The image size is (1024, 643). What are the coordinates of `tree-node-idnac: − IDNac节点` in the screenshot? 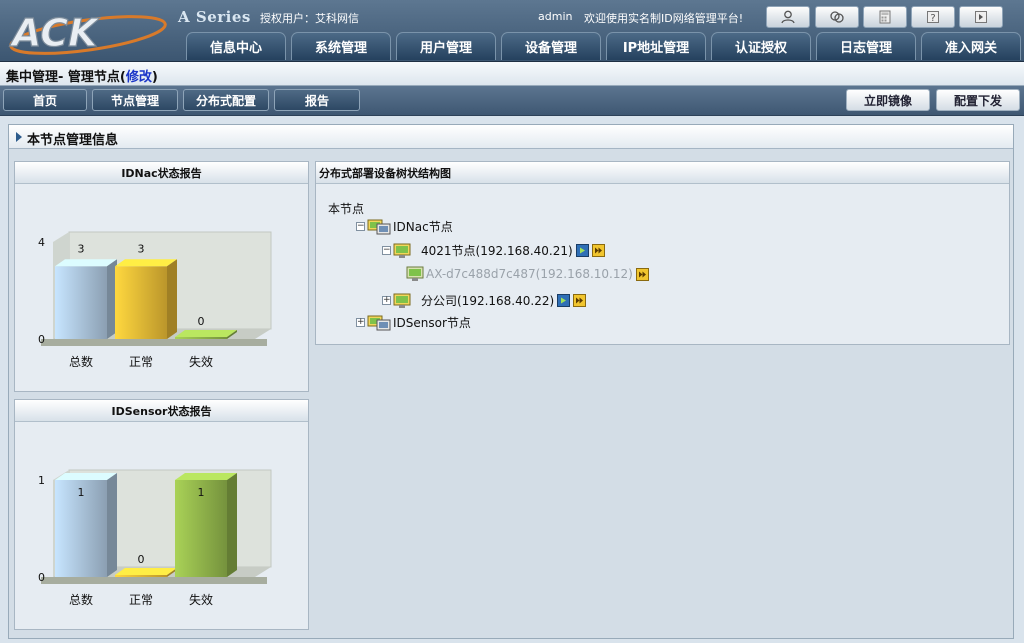 It's located at (404, 226).